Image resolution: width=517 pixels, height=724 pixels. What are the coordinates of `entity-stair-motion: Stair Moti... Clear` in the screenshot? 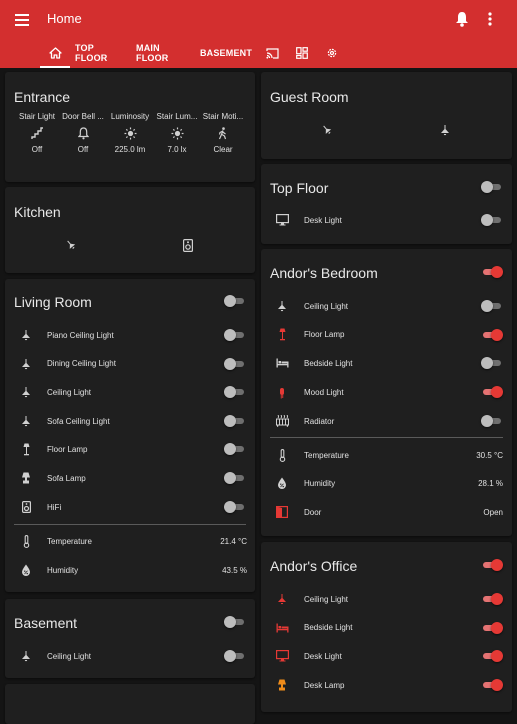 It's located at (223, 133).